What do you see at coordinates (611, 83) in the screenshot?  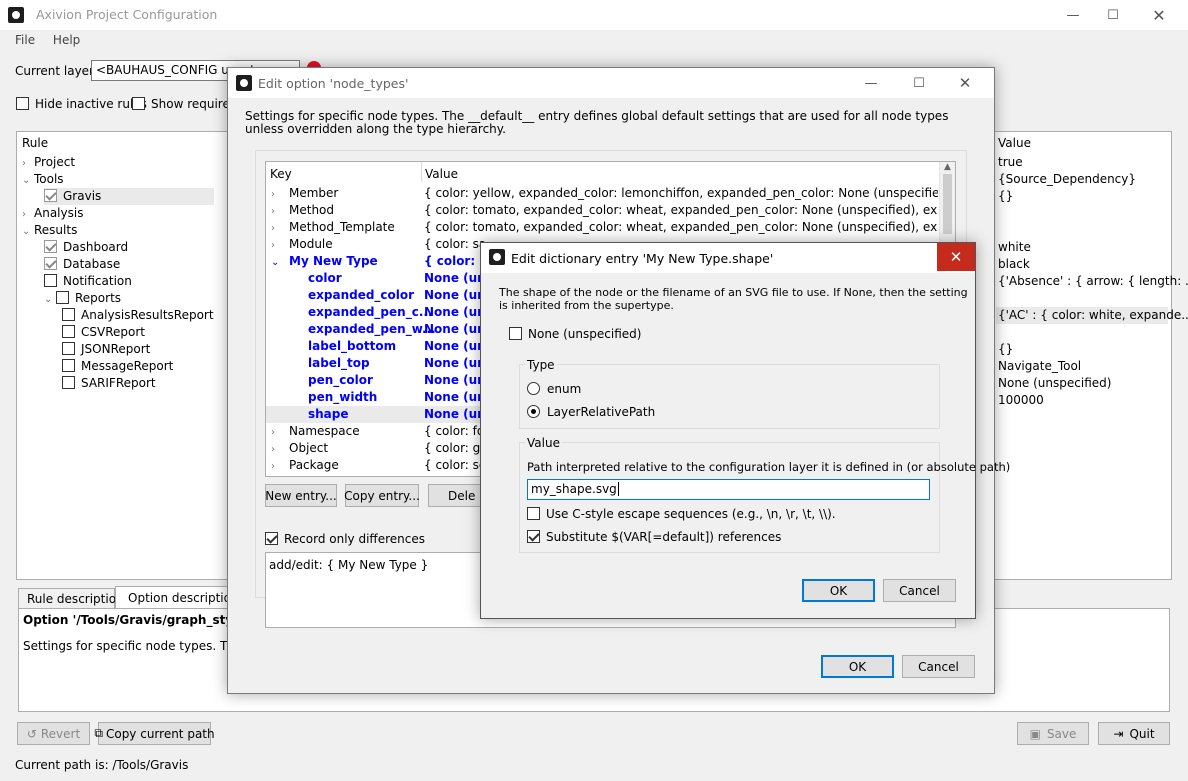 I see `edit-option-titlebar: Edit option 'node_types' — ☐ ✕` at bounding box center [611, 83].